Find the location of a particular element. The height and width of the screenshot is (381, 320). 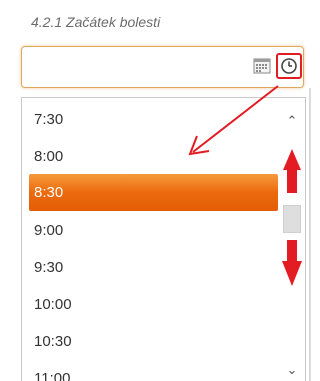

time-option: 11:00 is located at coordinates (153, 370).